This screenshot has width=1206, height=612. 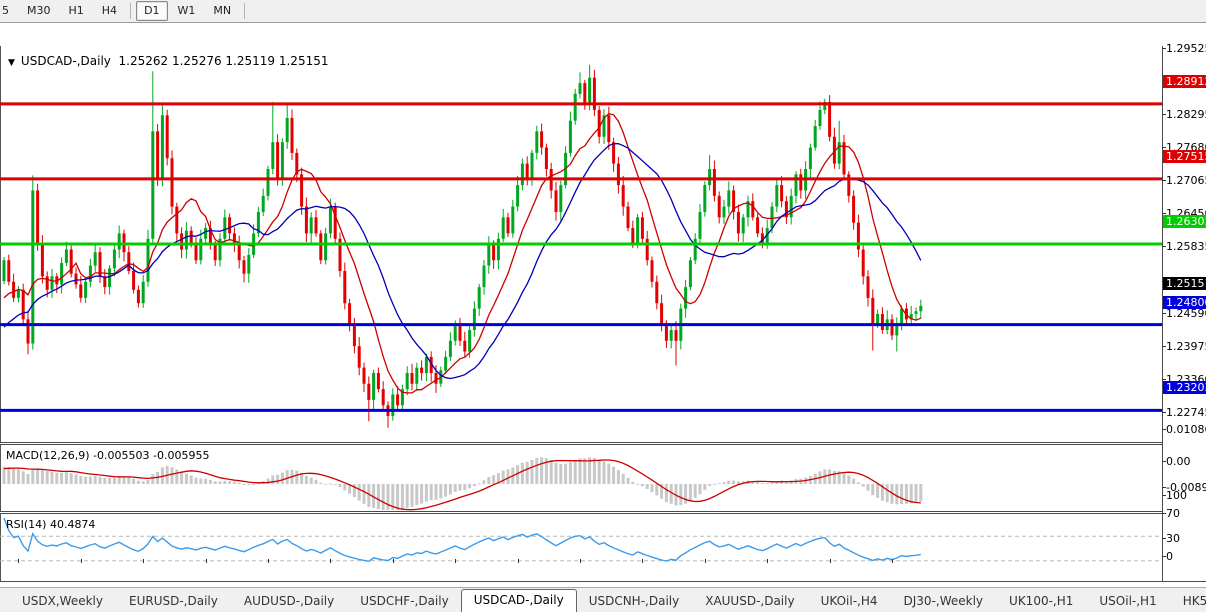 What do you see at coordinates (603, 11) in the screenshot?
I see `timeframe-toolbar: 5 M30 H1 H4 D1 W1 MN` at bounding box center [603, 11].